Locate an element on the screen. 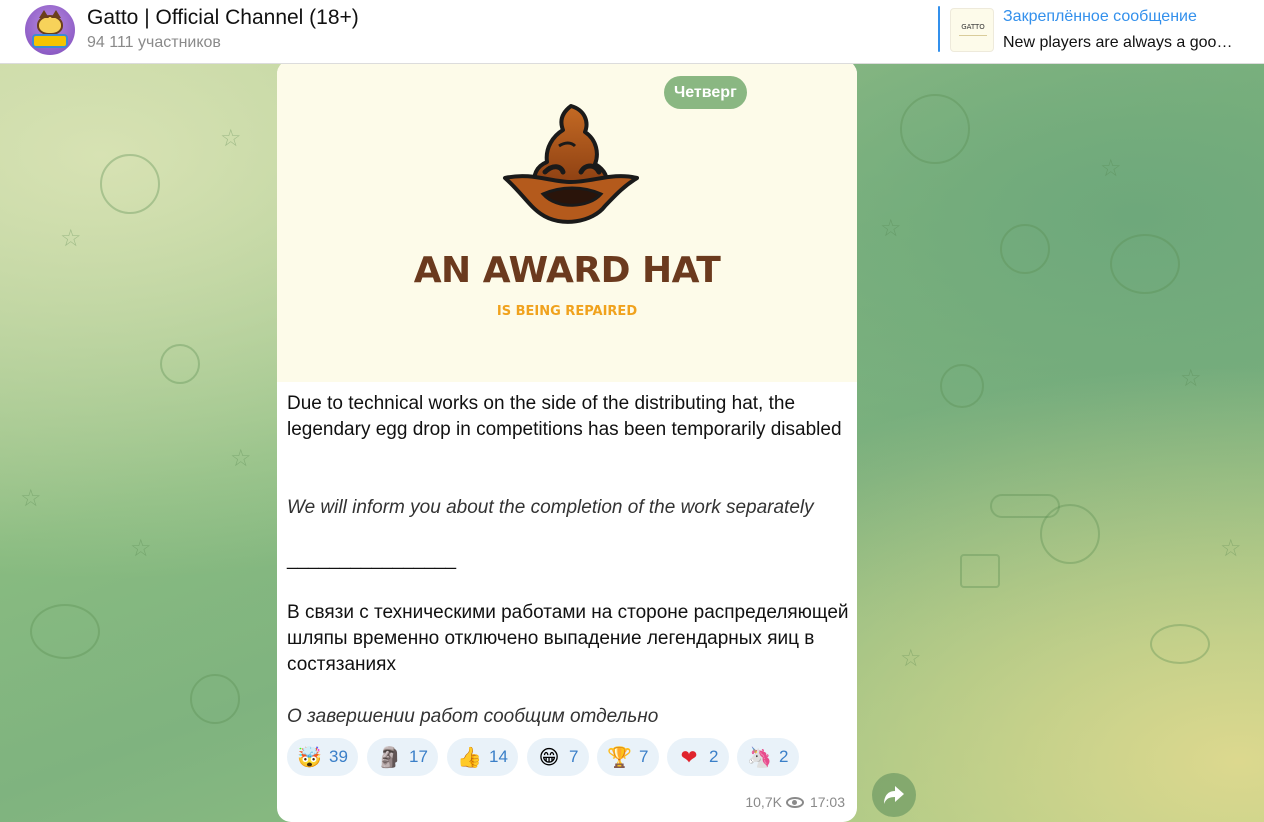  trophy-icon: 🏆 is located at coordinates (619, 757).